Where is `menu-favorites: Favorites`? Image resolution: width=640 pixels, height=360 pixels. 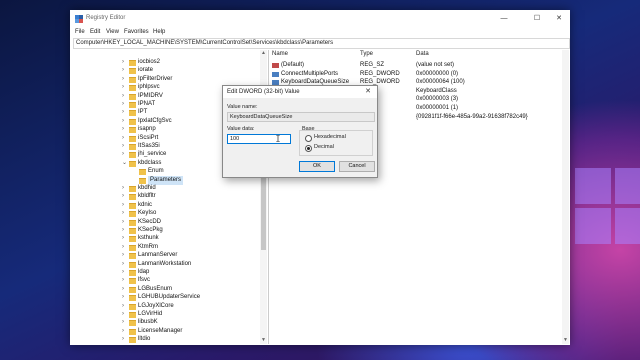 menu-favorites: Favorites is located at coordinates (136, 32).